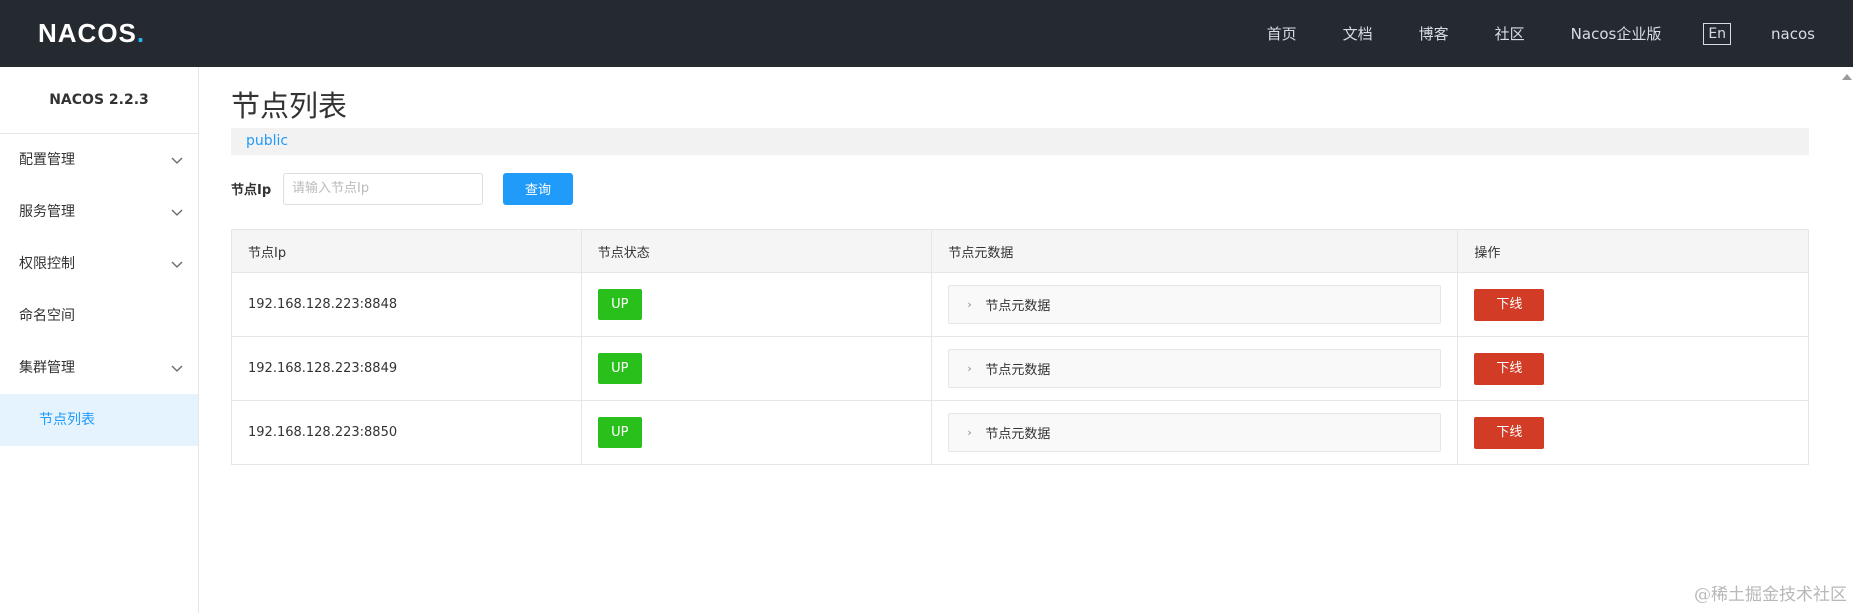 This screenshot has width=1853, height=613. What do you see at coordinates (47, 368) in the screenshot?
I see `sidebar-item-label: 集群管理` at bounding box center [47, 368].